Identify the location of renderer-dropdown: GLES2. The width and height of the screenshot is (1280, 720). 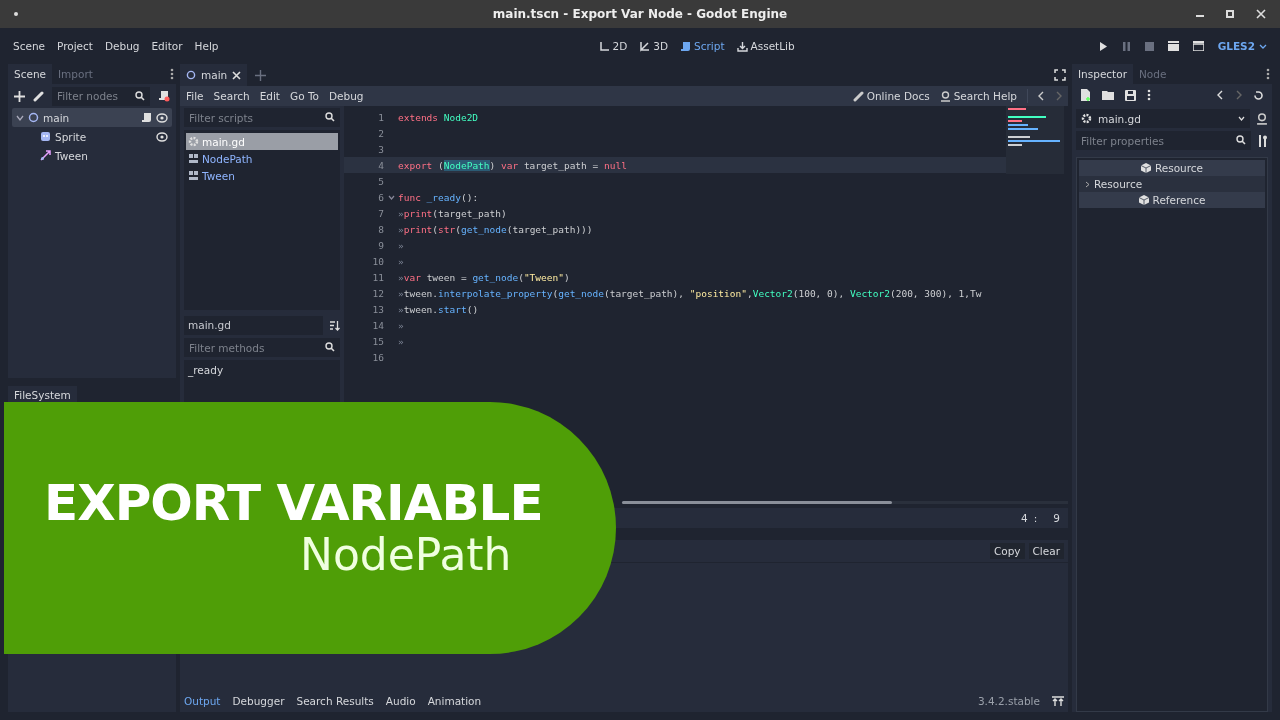
(1242, 46).